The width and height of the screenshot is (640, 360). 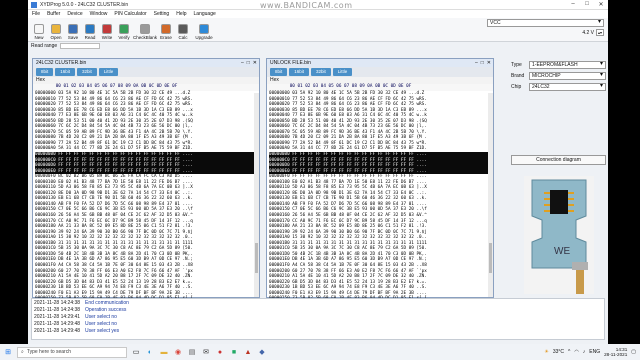 I want to click on new-button: New, so click(x=39, y=32).